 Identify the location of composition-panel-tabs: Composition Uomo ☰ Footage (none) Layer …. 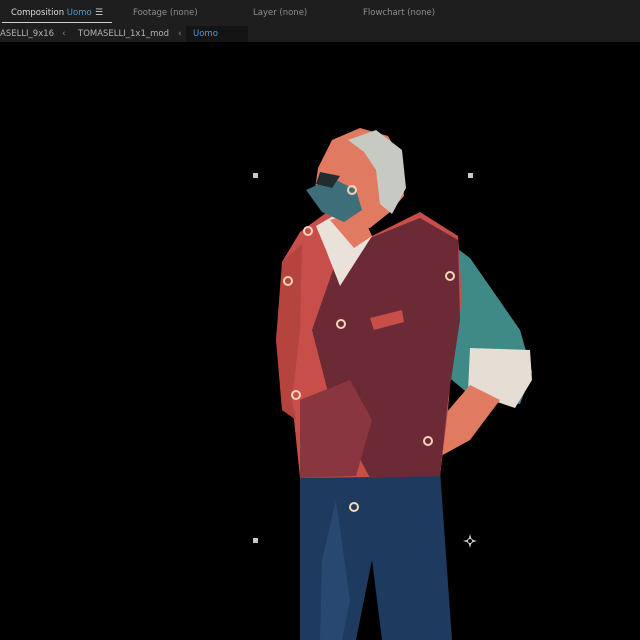
(320, 13).